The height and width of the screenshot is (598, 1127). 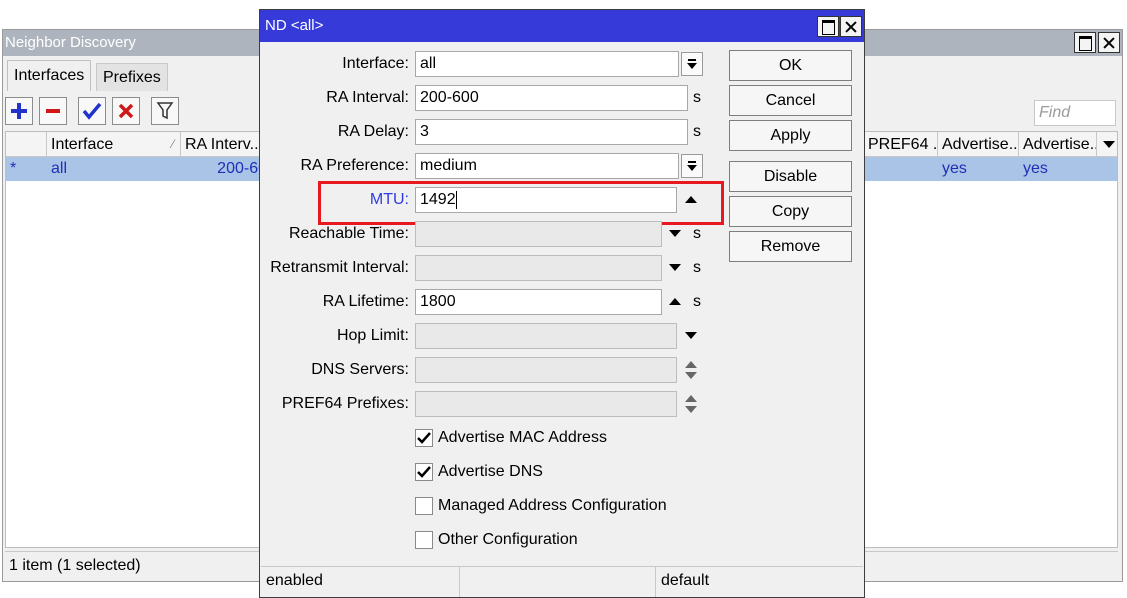 What do you see at coordinates (538, 302) in the screenshot?
I see `ra-lifetime-input: 1800` at bounding box center [538, 302].